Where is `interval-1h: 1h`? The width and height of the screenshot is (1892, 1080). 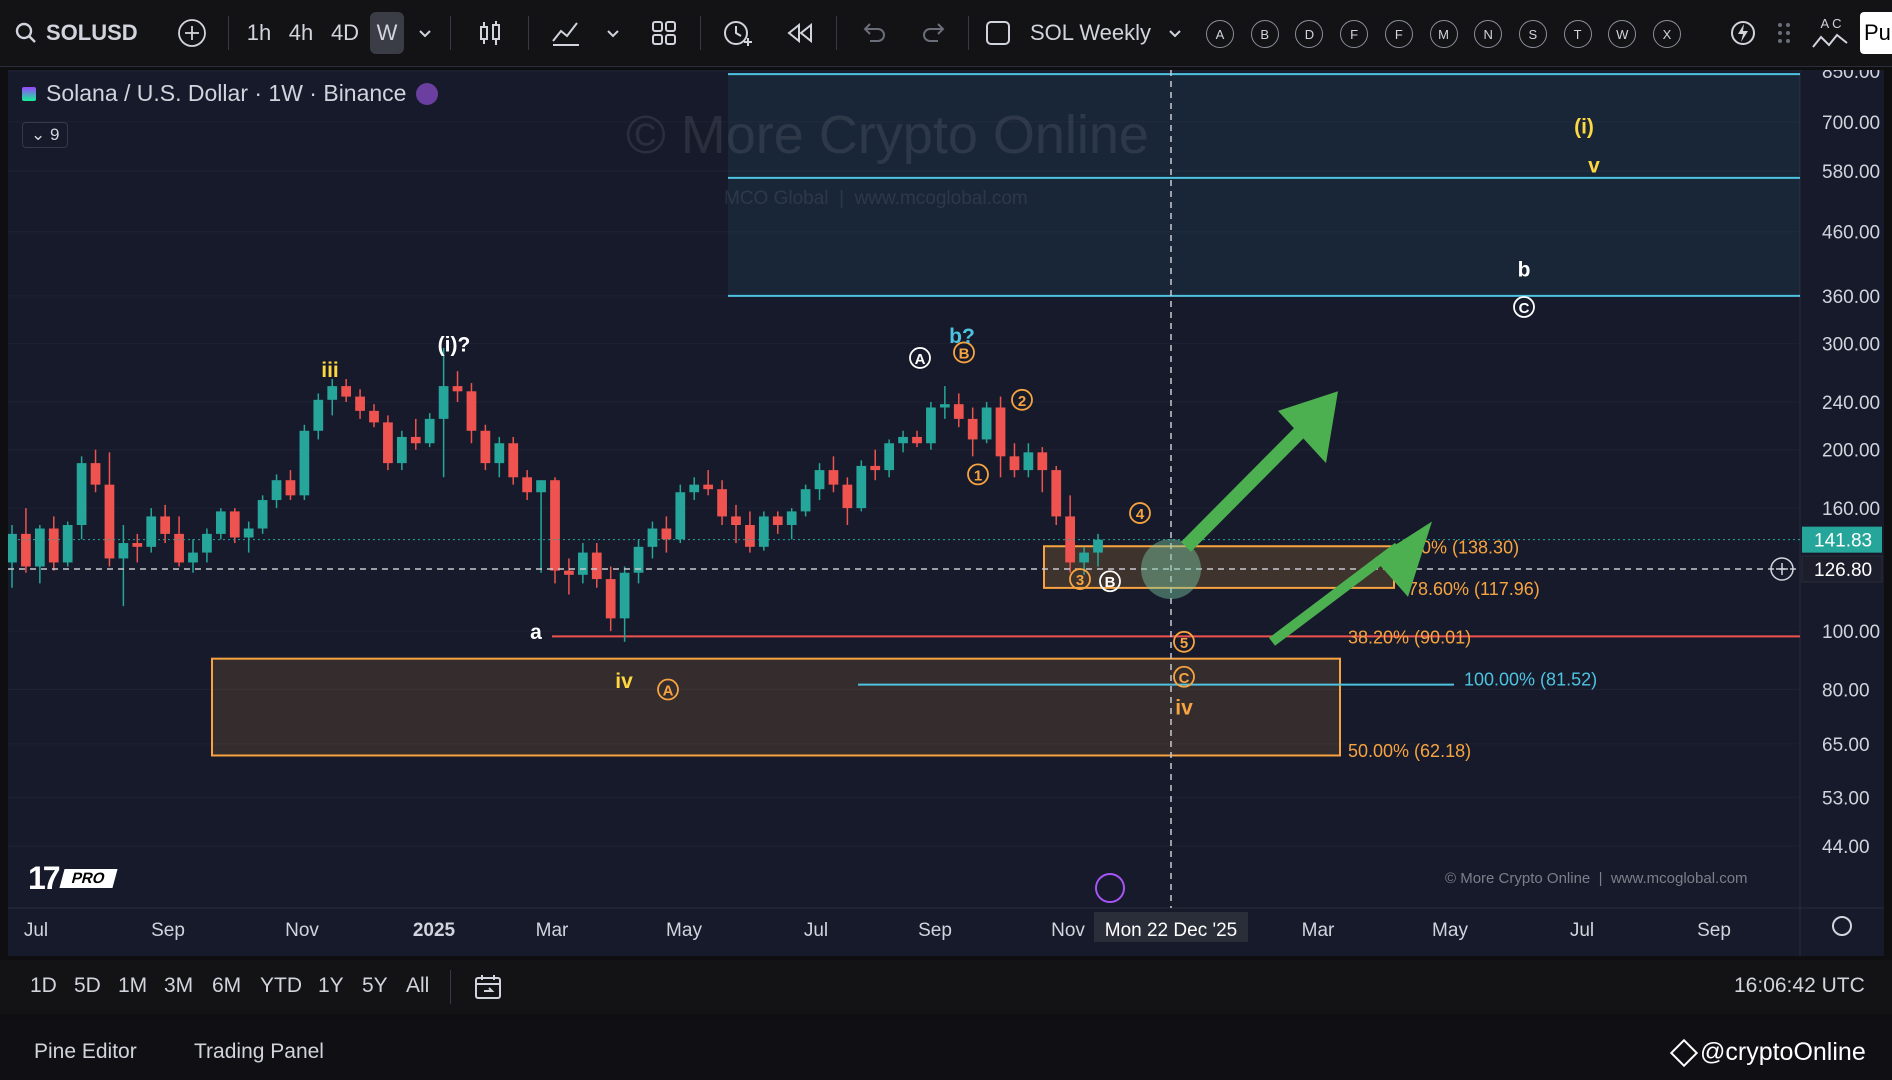
interval-1h: 1h is located at coordinates (259, 33).